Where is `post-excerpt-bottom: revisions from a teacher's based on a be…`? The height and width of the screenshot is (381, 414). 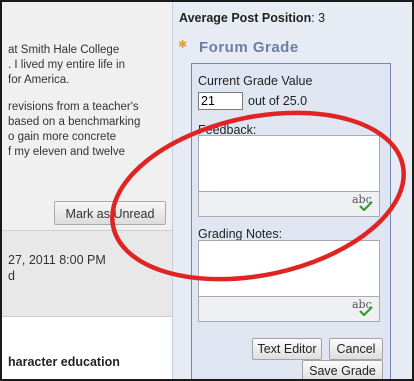 post-excerpt-bottom: revisions from a teacher's based on a be… is located at coordinates (74, 130).